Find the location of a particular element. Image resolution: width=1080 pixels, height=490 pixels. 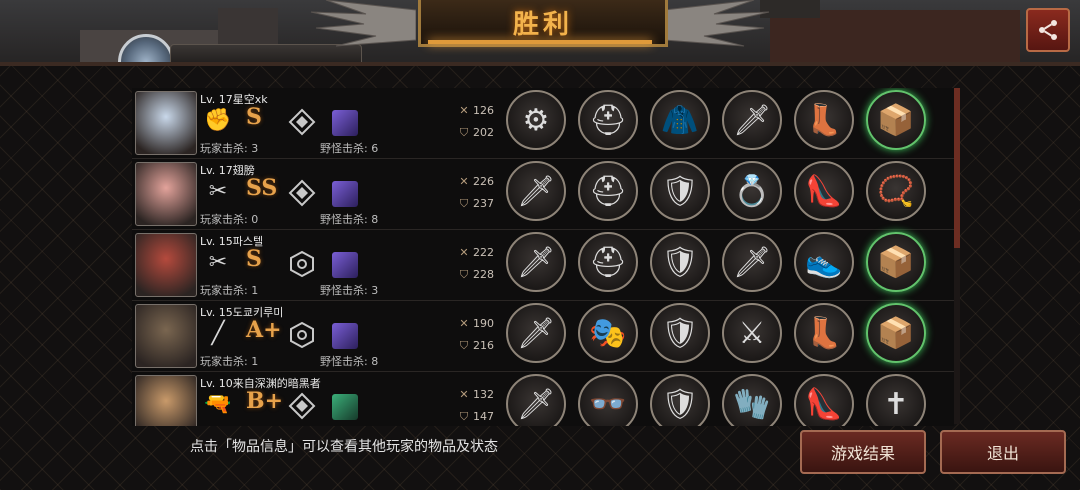

blue-rifle-icon: 🗡 is located at coordinates (536, 400).